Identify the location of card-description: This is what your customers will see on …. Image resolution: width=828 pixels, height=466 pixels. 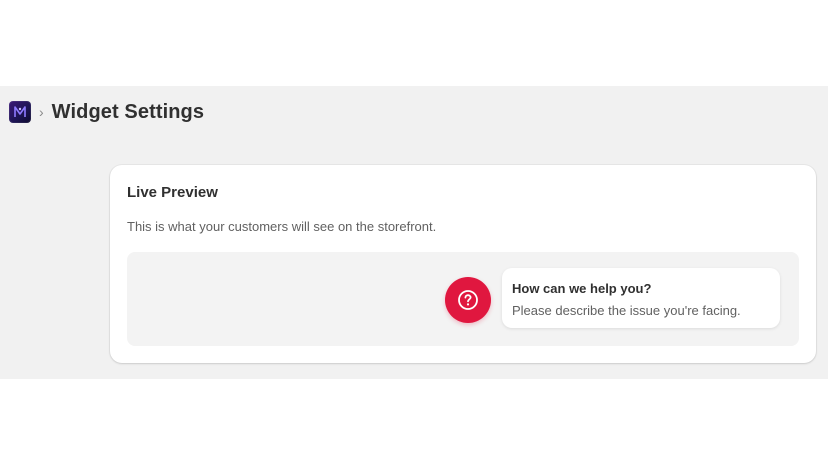
(282, 226).